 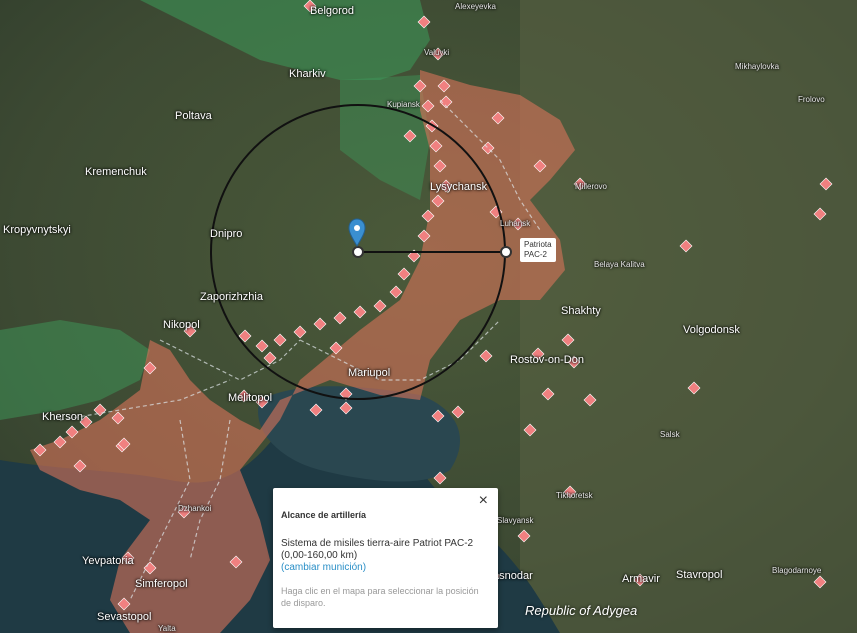 I want to click on close-icon: ×, so click(x=483, y=501).